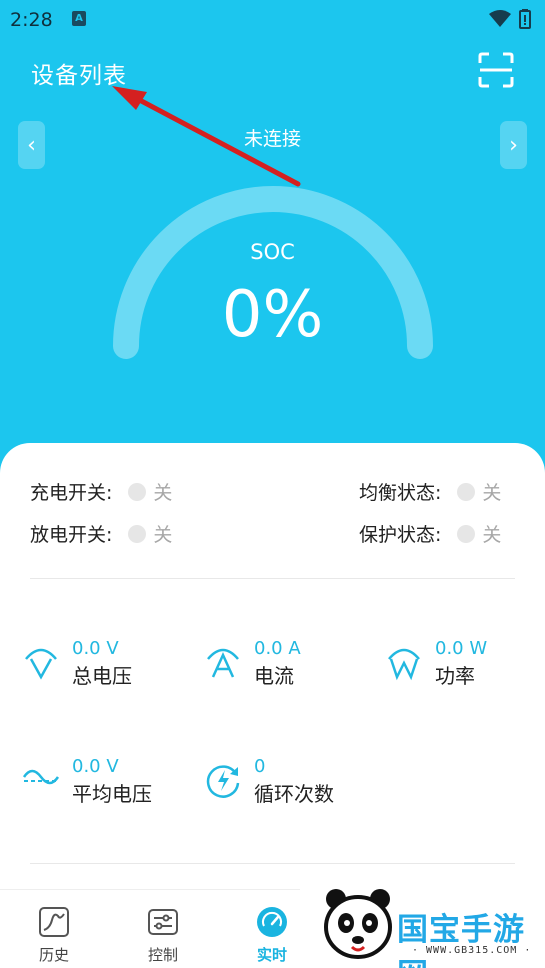  I want to click on tab-history-label: 历史, so click(53, 955).